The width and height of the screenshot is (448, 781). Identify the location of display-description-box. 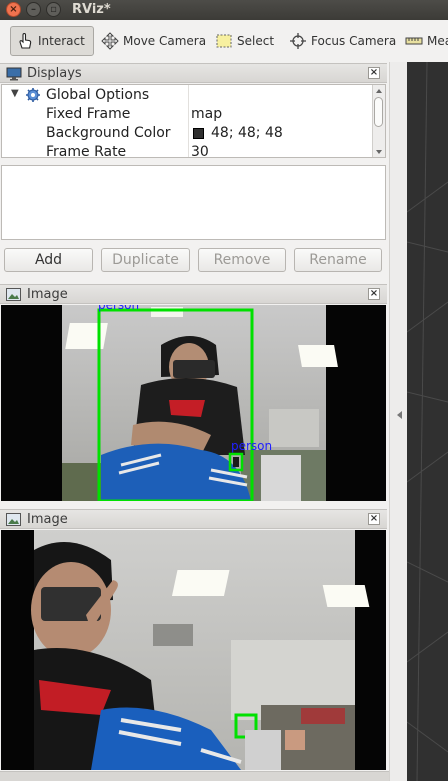
(193, 202).